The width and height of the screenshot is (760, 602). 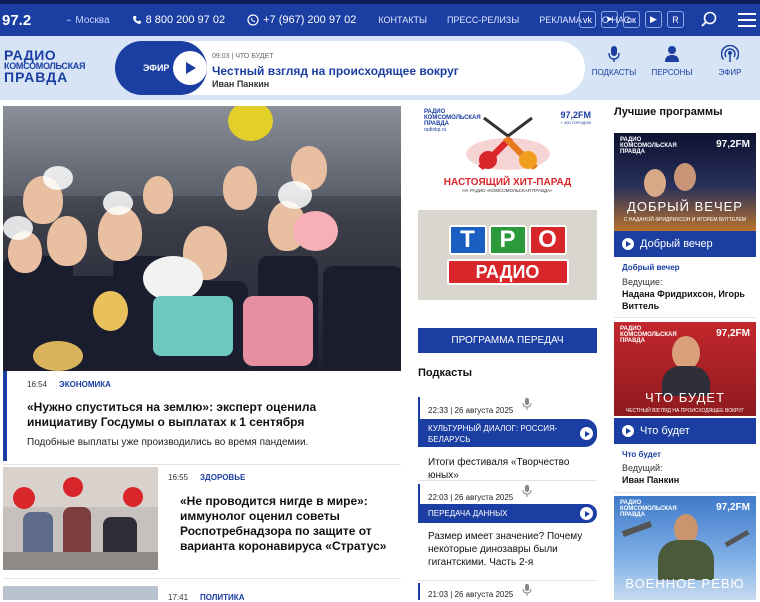 What do you see at coordinates (651, 267) in the screenshot?
I see `best-sub: Добрый вечер` at bounding box center [651, 267].